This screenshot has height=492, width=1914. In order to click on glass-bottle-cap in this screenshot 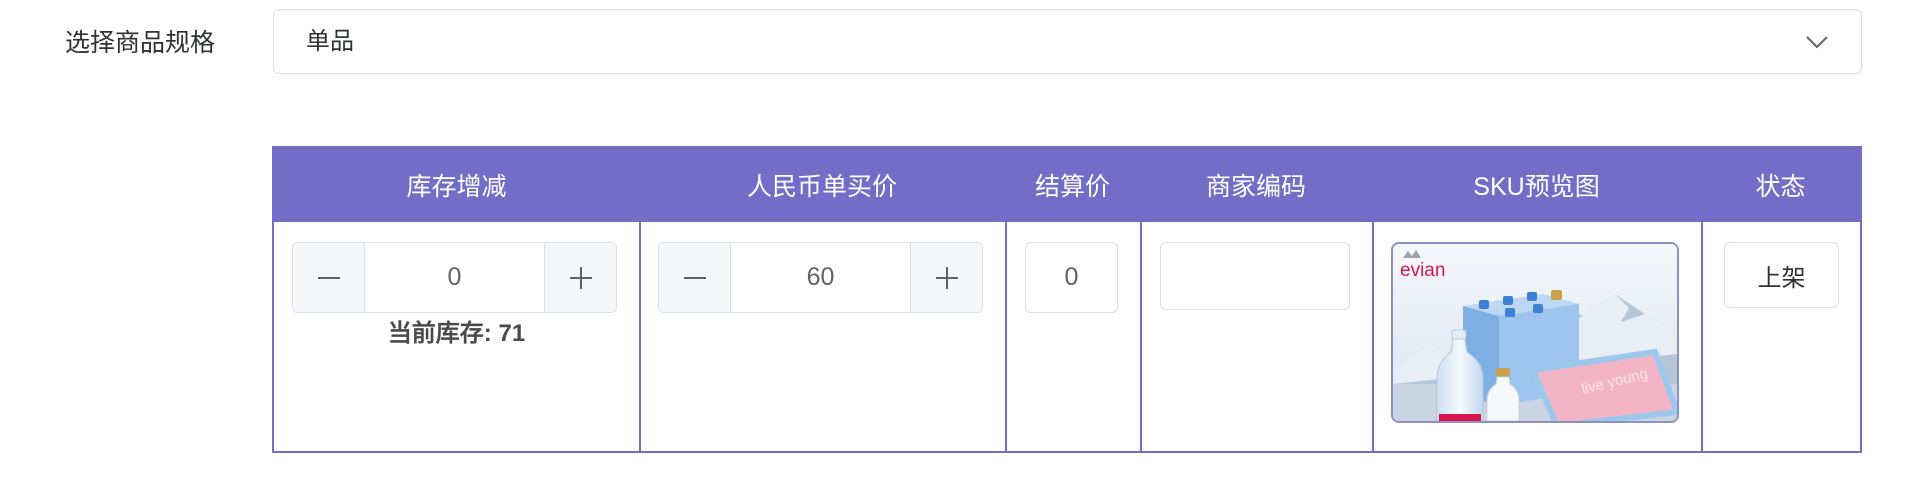, I will do `click(1503, 372)`.